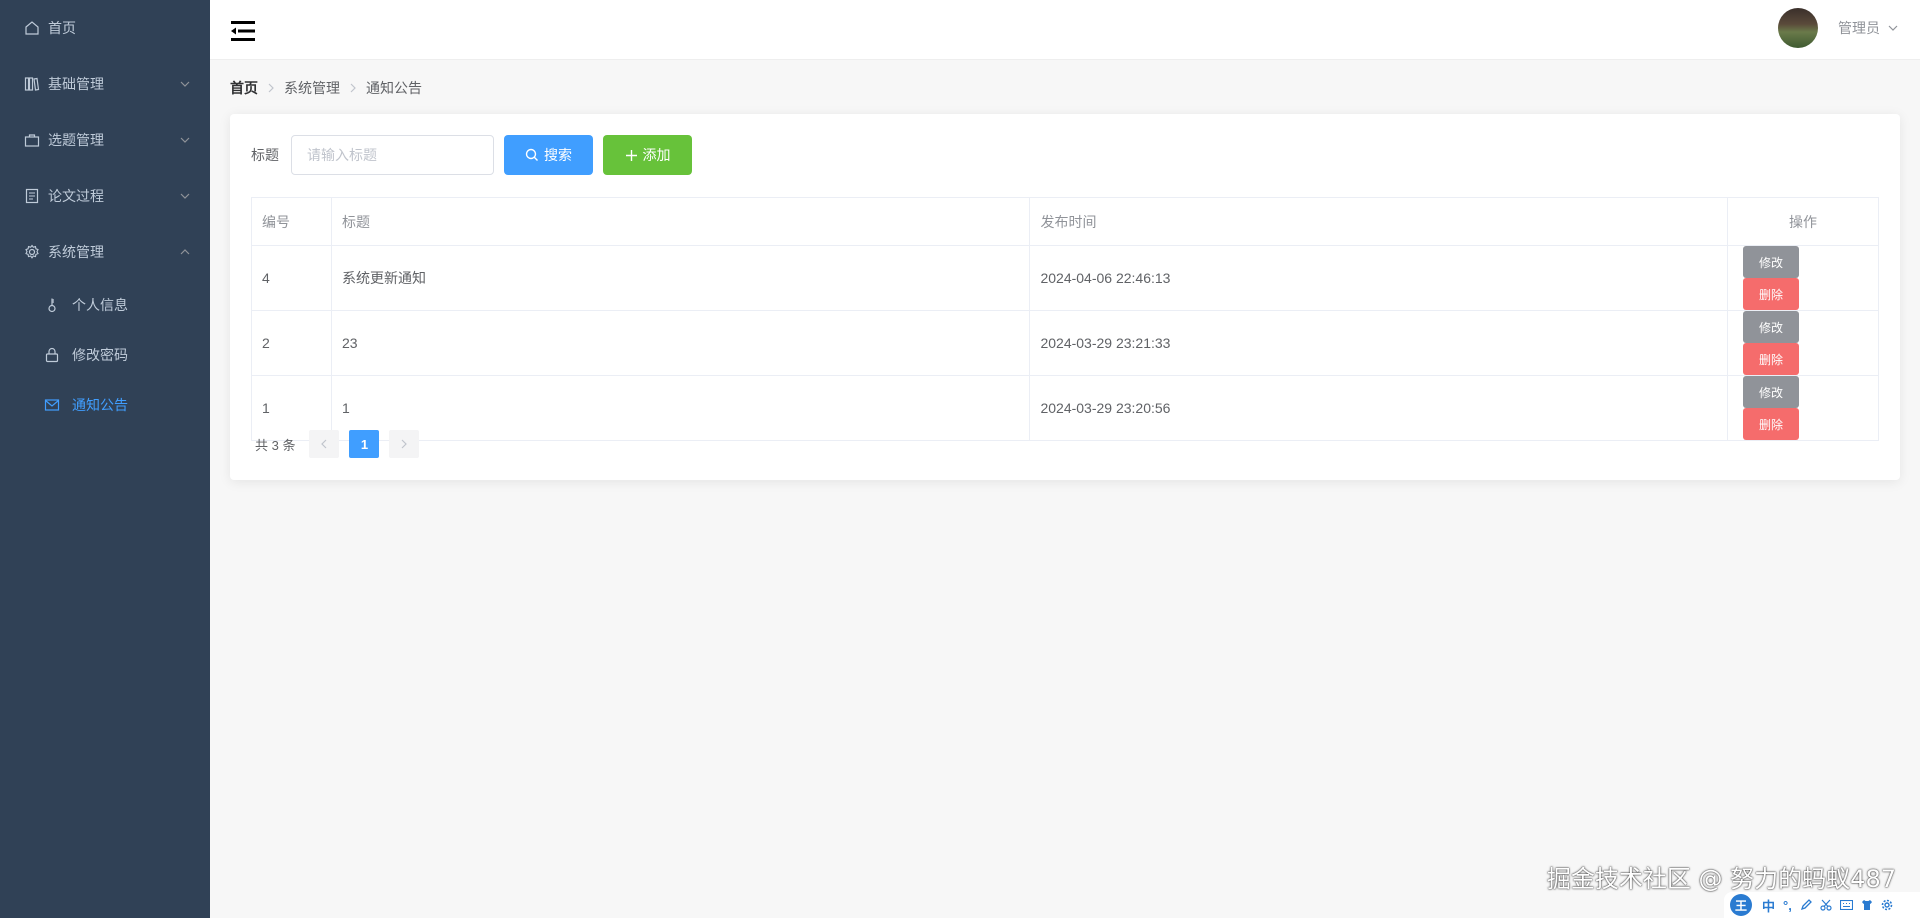 The height and width of the screenshot is (918, 1920). Describe the element at coordinates (105, 84) in the screenshot. I see `sidebar-item-basic-management: 基础管理` at that location.